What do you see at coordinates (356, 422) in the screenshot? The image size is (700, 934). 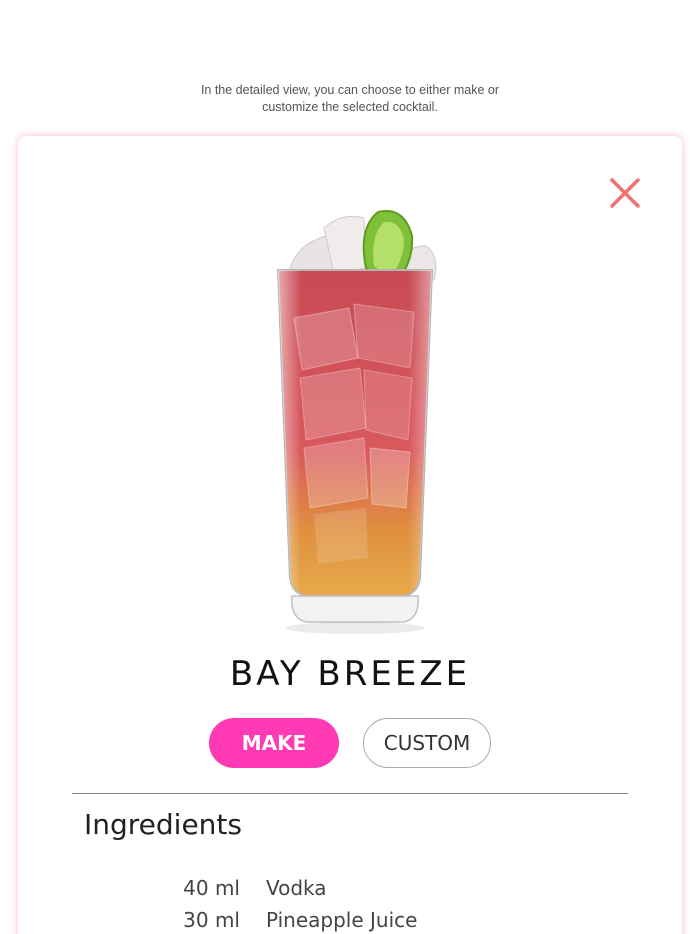 I see `cocktail-glass-image` at bounding box center [356, 422].